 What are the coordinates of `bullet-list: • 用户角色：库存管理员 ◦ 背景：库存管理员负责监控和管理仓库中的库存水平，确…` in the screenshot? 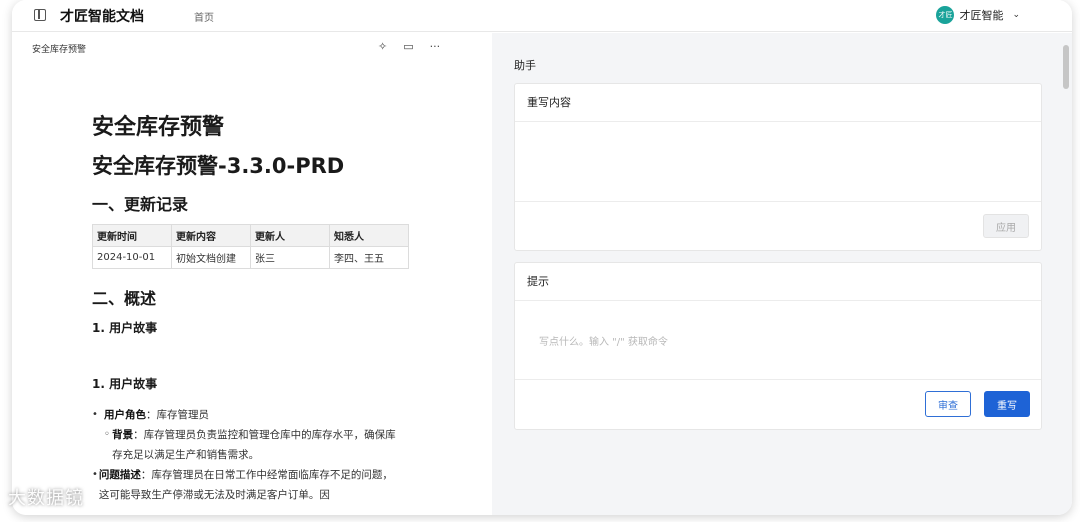 It's located at (247, 455).